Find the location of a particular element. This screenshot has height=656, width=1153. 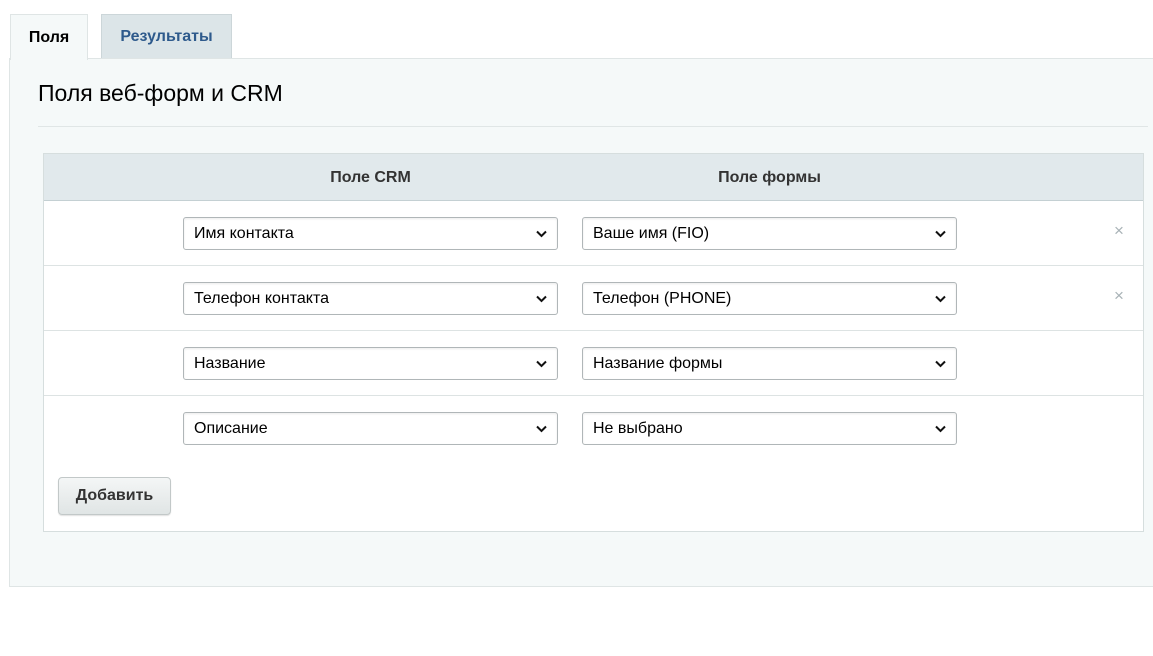

crm-field-select: Описание is located at coordinates (370, 428).